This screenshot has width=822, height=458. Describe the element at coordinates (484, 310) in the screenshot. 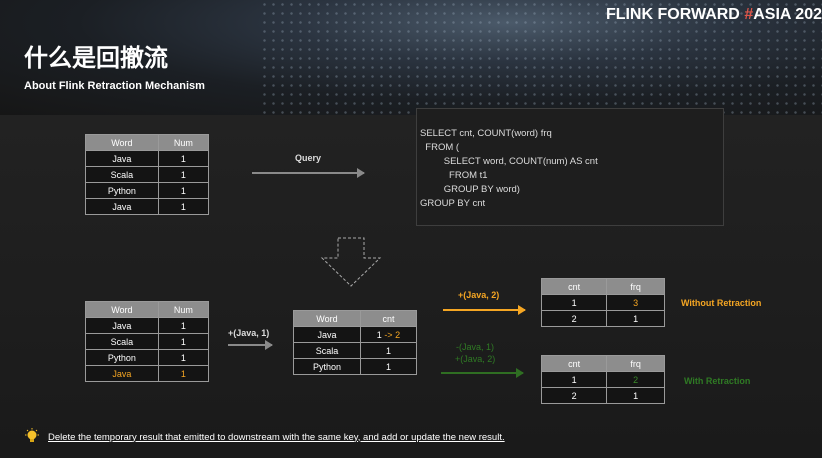

I see `without-arrow` at that location.